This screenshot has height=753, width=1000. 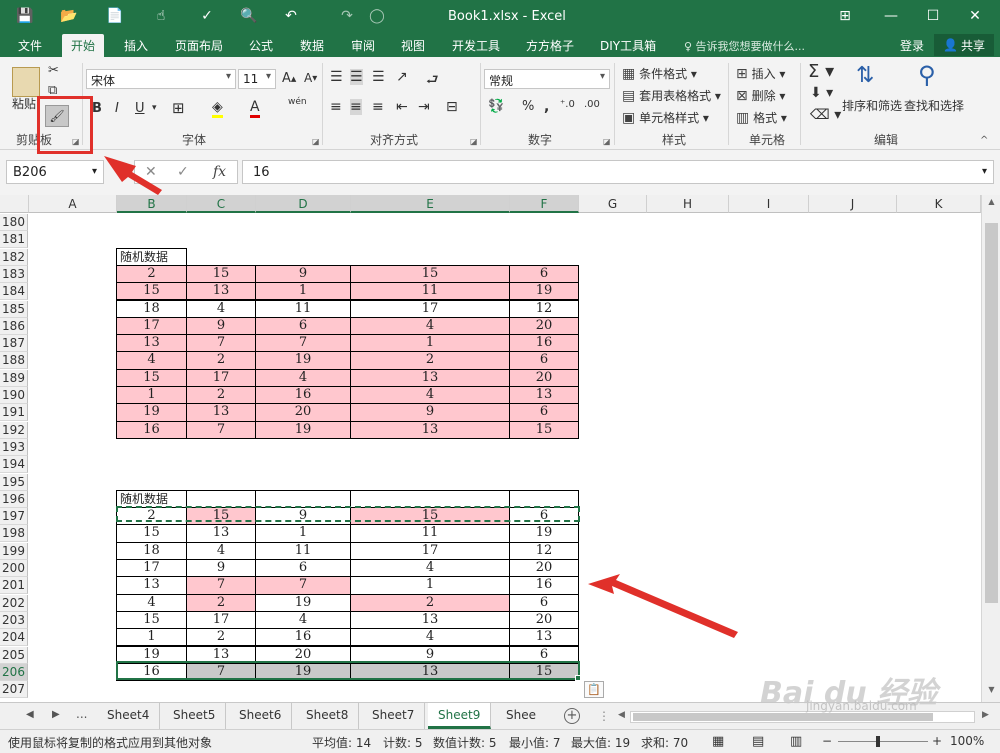 What do you see at coordinates (14, 551) in the screenshot?
I see `row-header: 199` at bounding box center [14, 551].